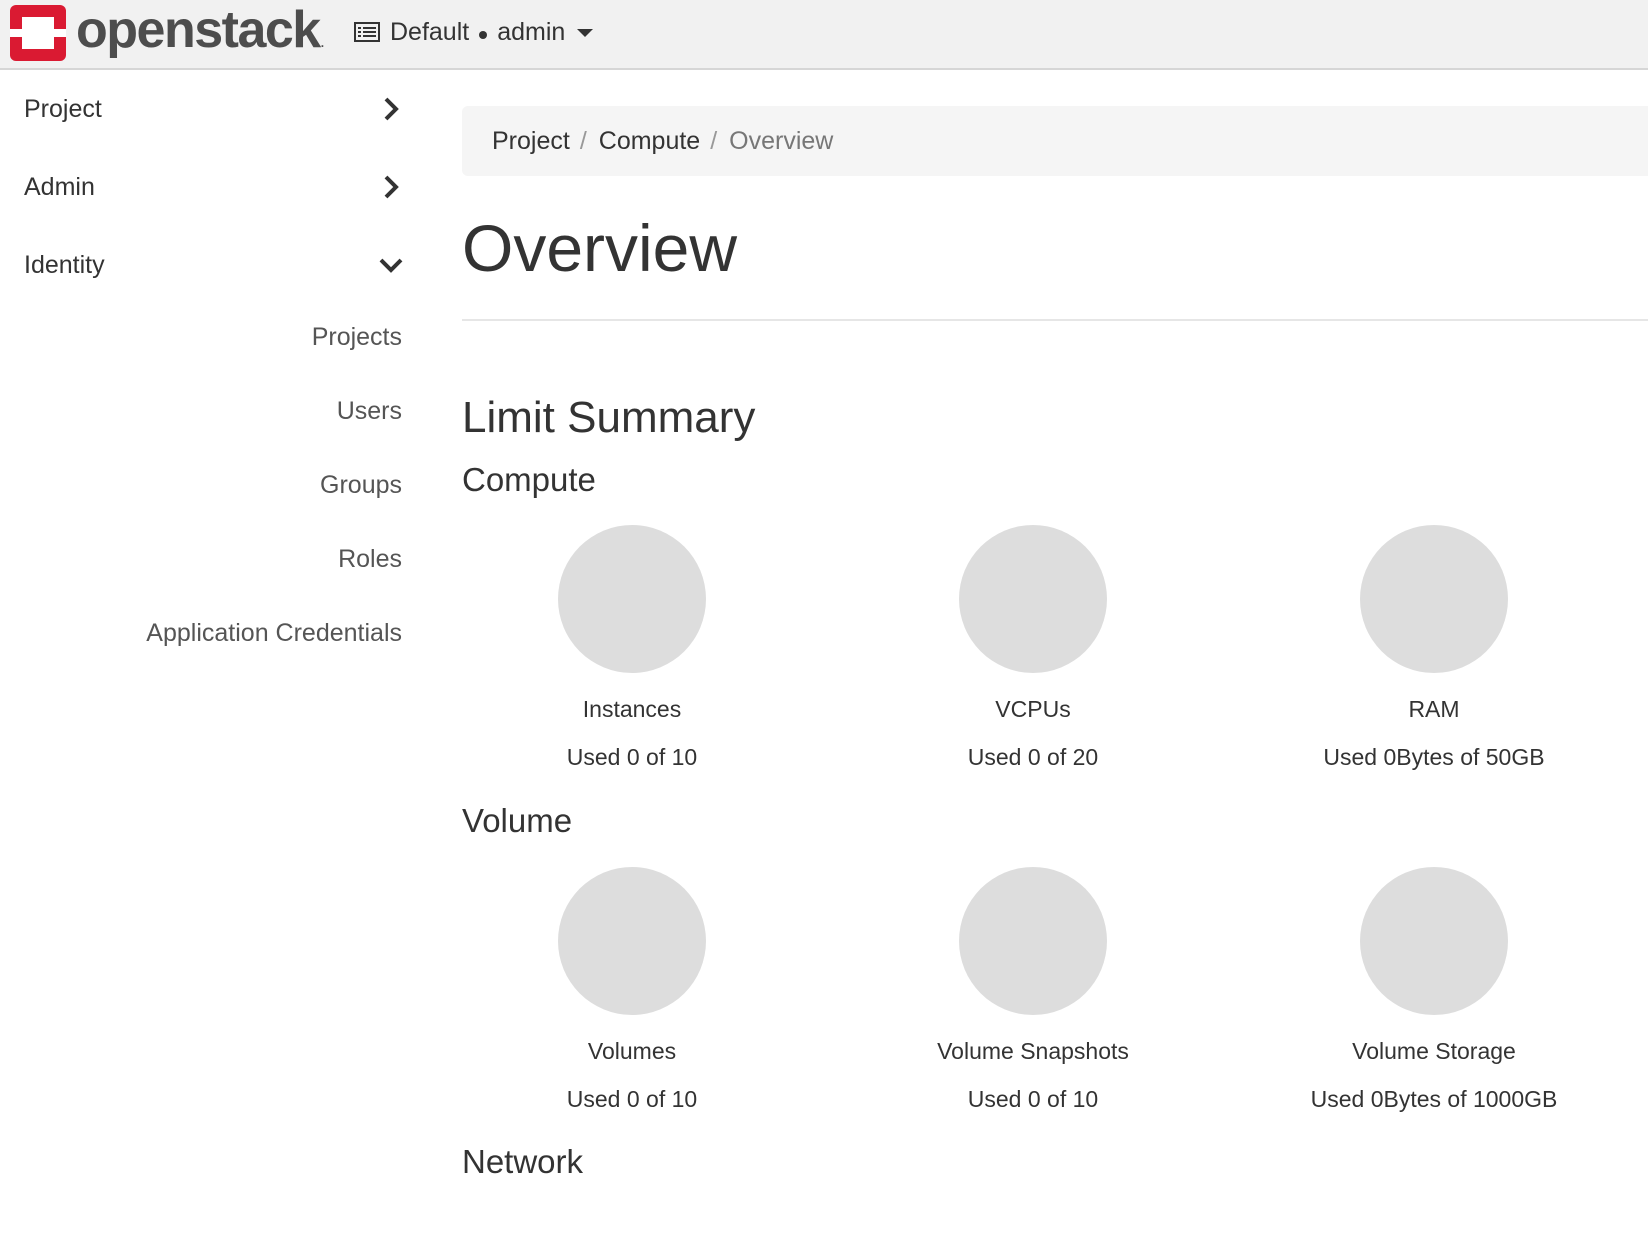 This screenshot has height=1241, width=1648. Describe the element at coordinates (1434, 1099) in the screenshot. I see `quota-usage: Used 0Bytes of 1000GB` at that location.